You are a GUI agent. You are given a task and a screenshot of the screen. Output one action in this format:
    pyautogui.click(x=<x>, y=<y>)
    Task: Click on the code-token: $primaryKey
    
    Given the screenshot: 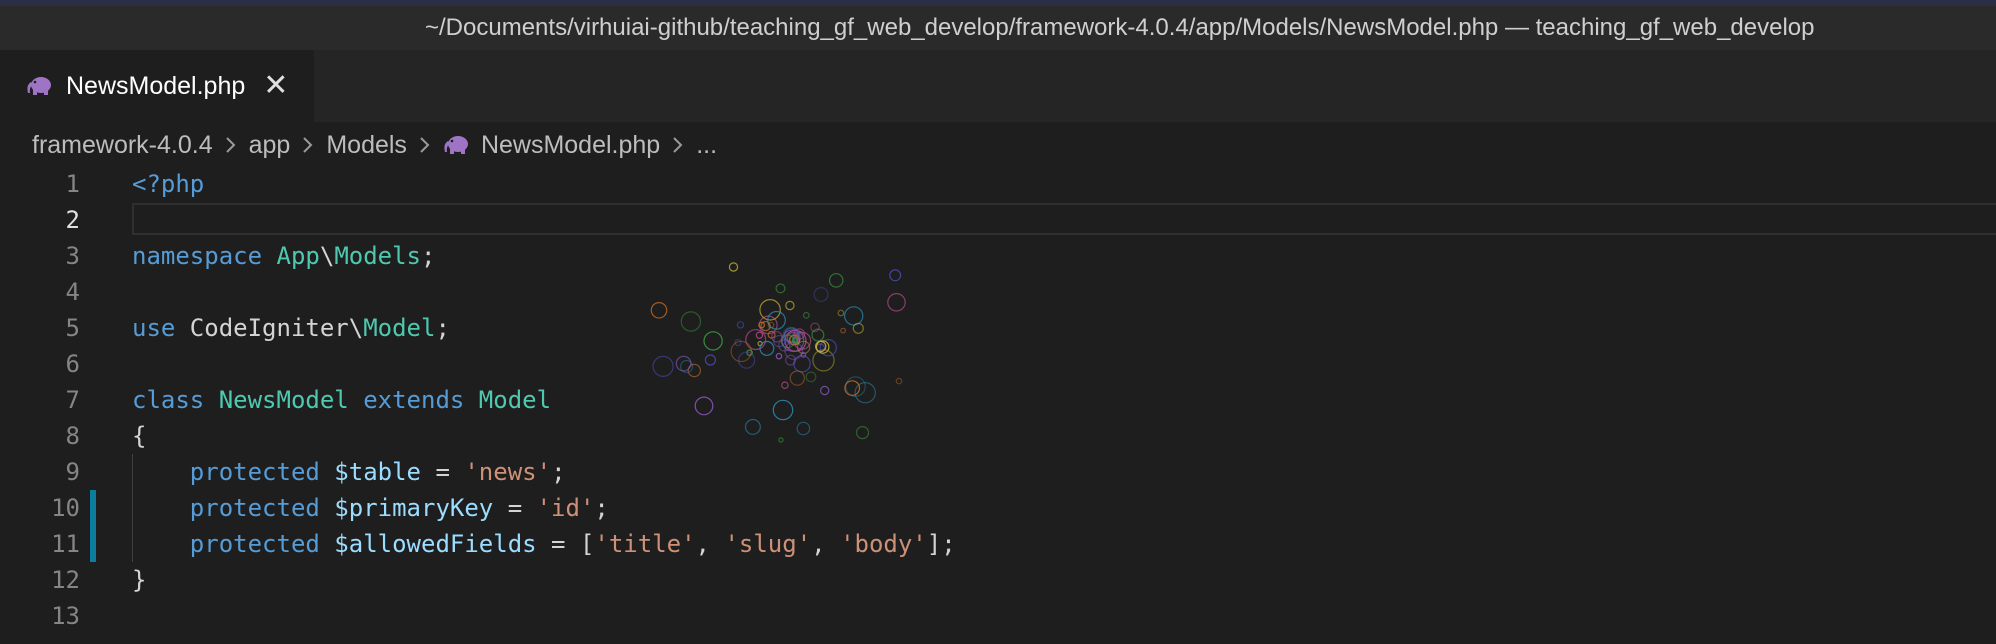 What is the action you would take?
    pyautogui.click(x=414, y=508)
    